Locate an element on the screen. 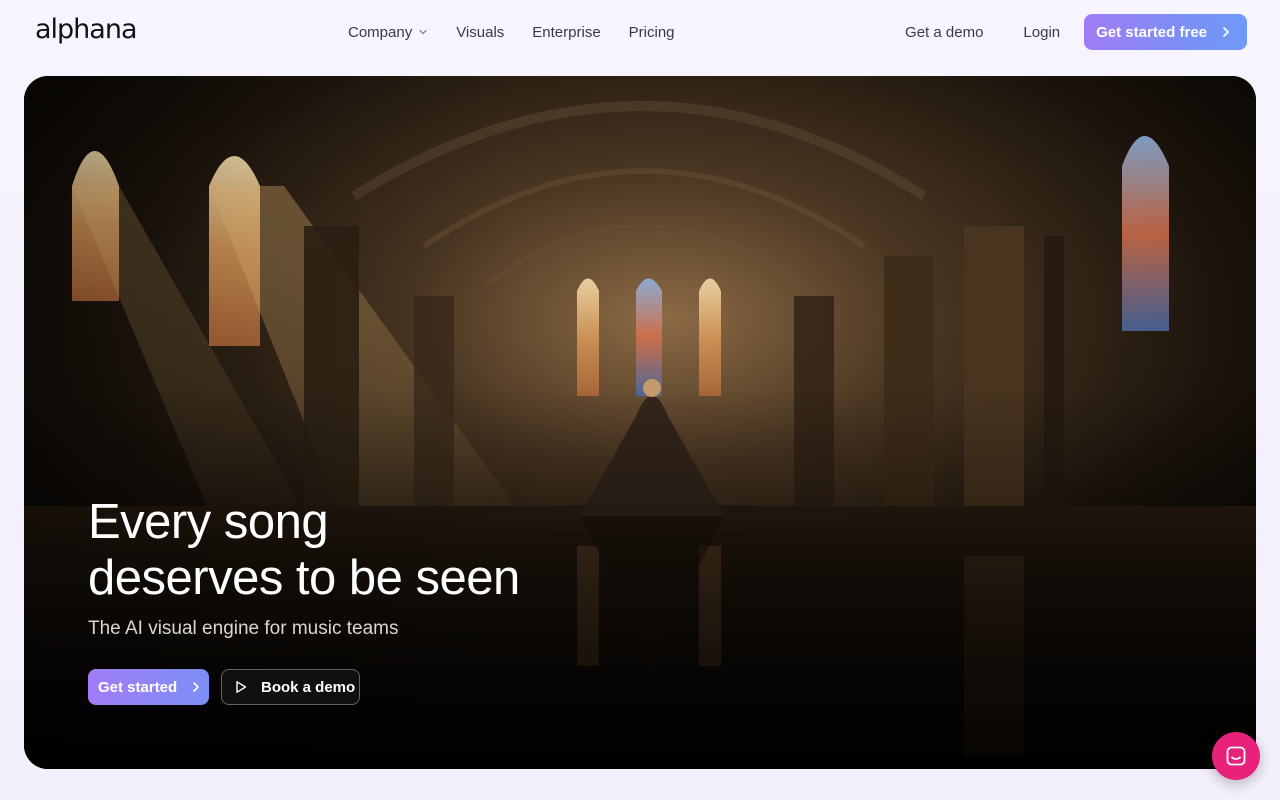 Image resolution: width=1280 pixels, height=800 pixels. nav-company: Company is located at coordinates (388, 32).